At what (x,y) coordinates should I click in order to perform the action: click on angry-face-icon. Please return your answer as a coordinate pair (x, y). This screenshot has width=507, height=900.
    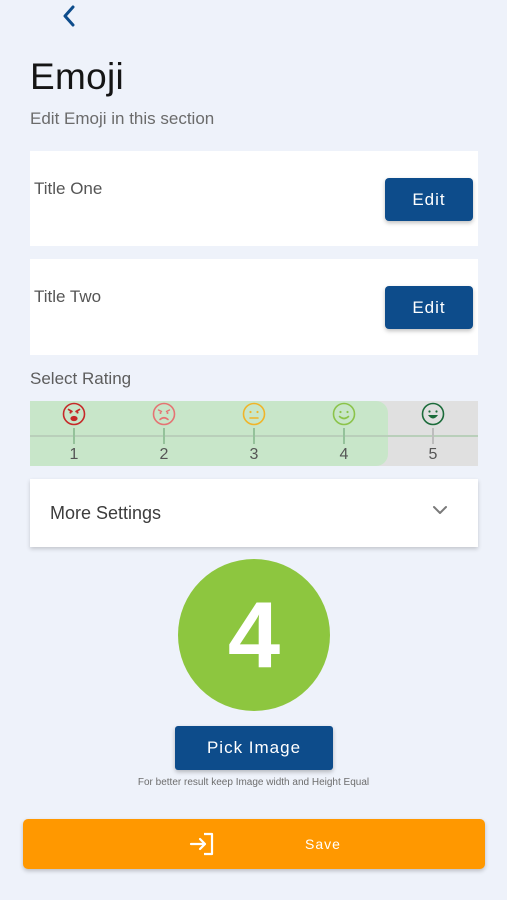
    Looking at the image, I should click on (74, 414).